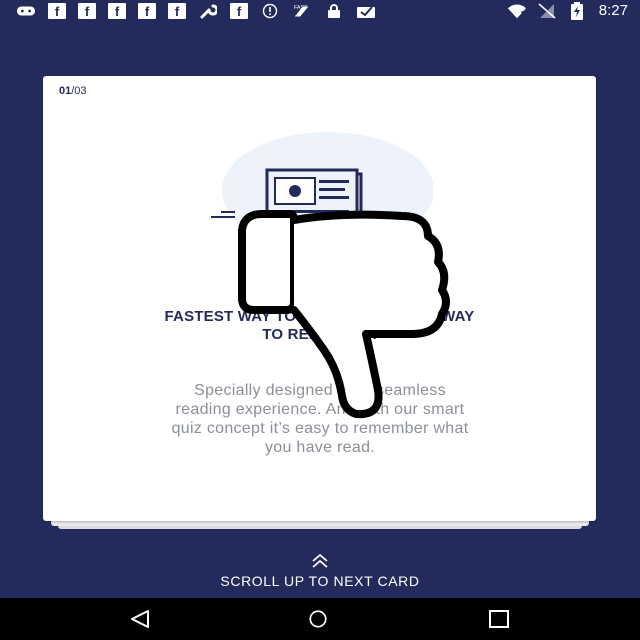  Describe the element at coordinates (320, 409) in the screenshot. I see `description-line: reading experience. And with our smart` at that location.